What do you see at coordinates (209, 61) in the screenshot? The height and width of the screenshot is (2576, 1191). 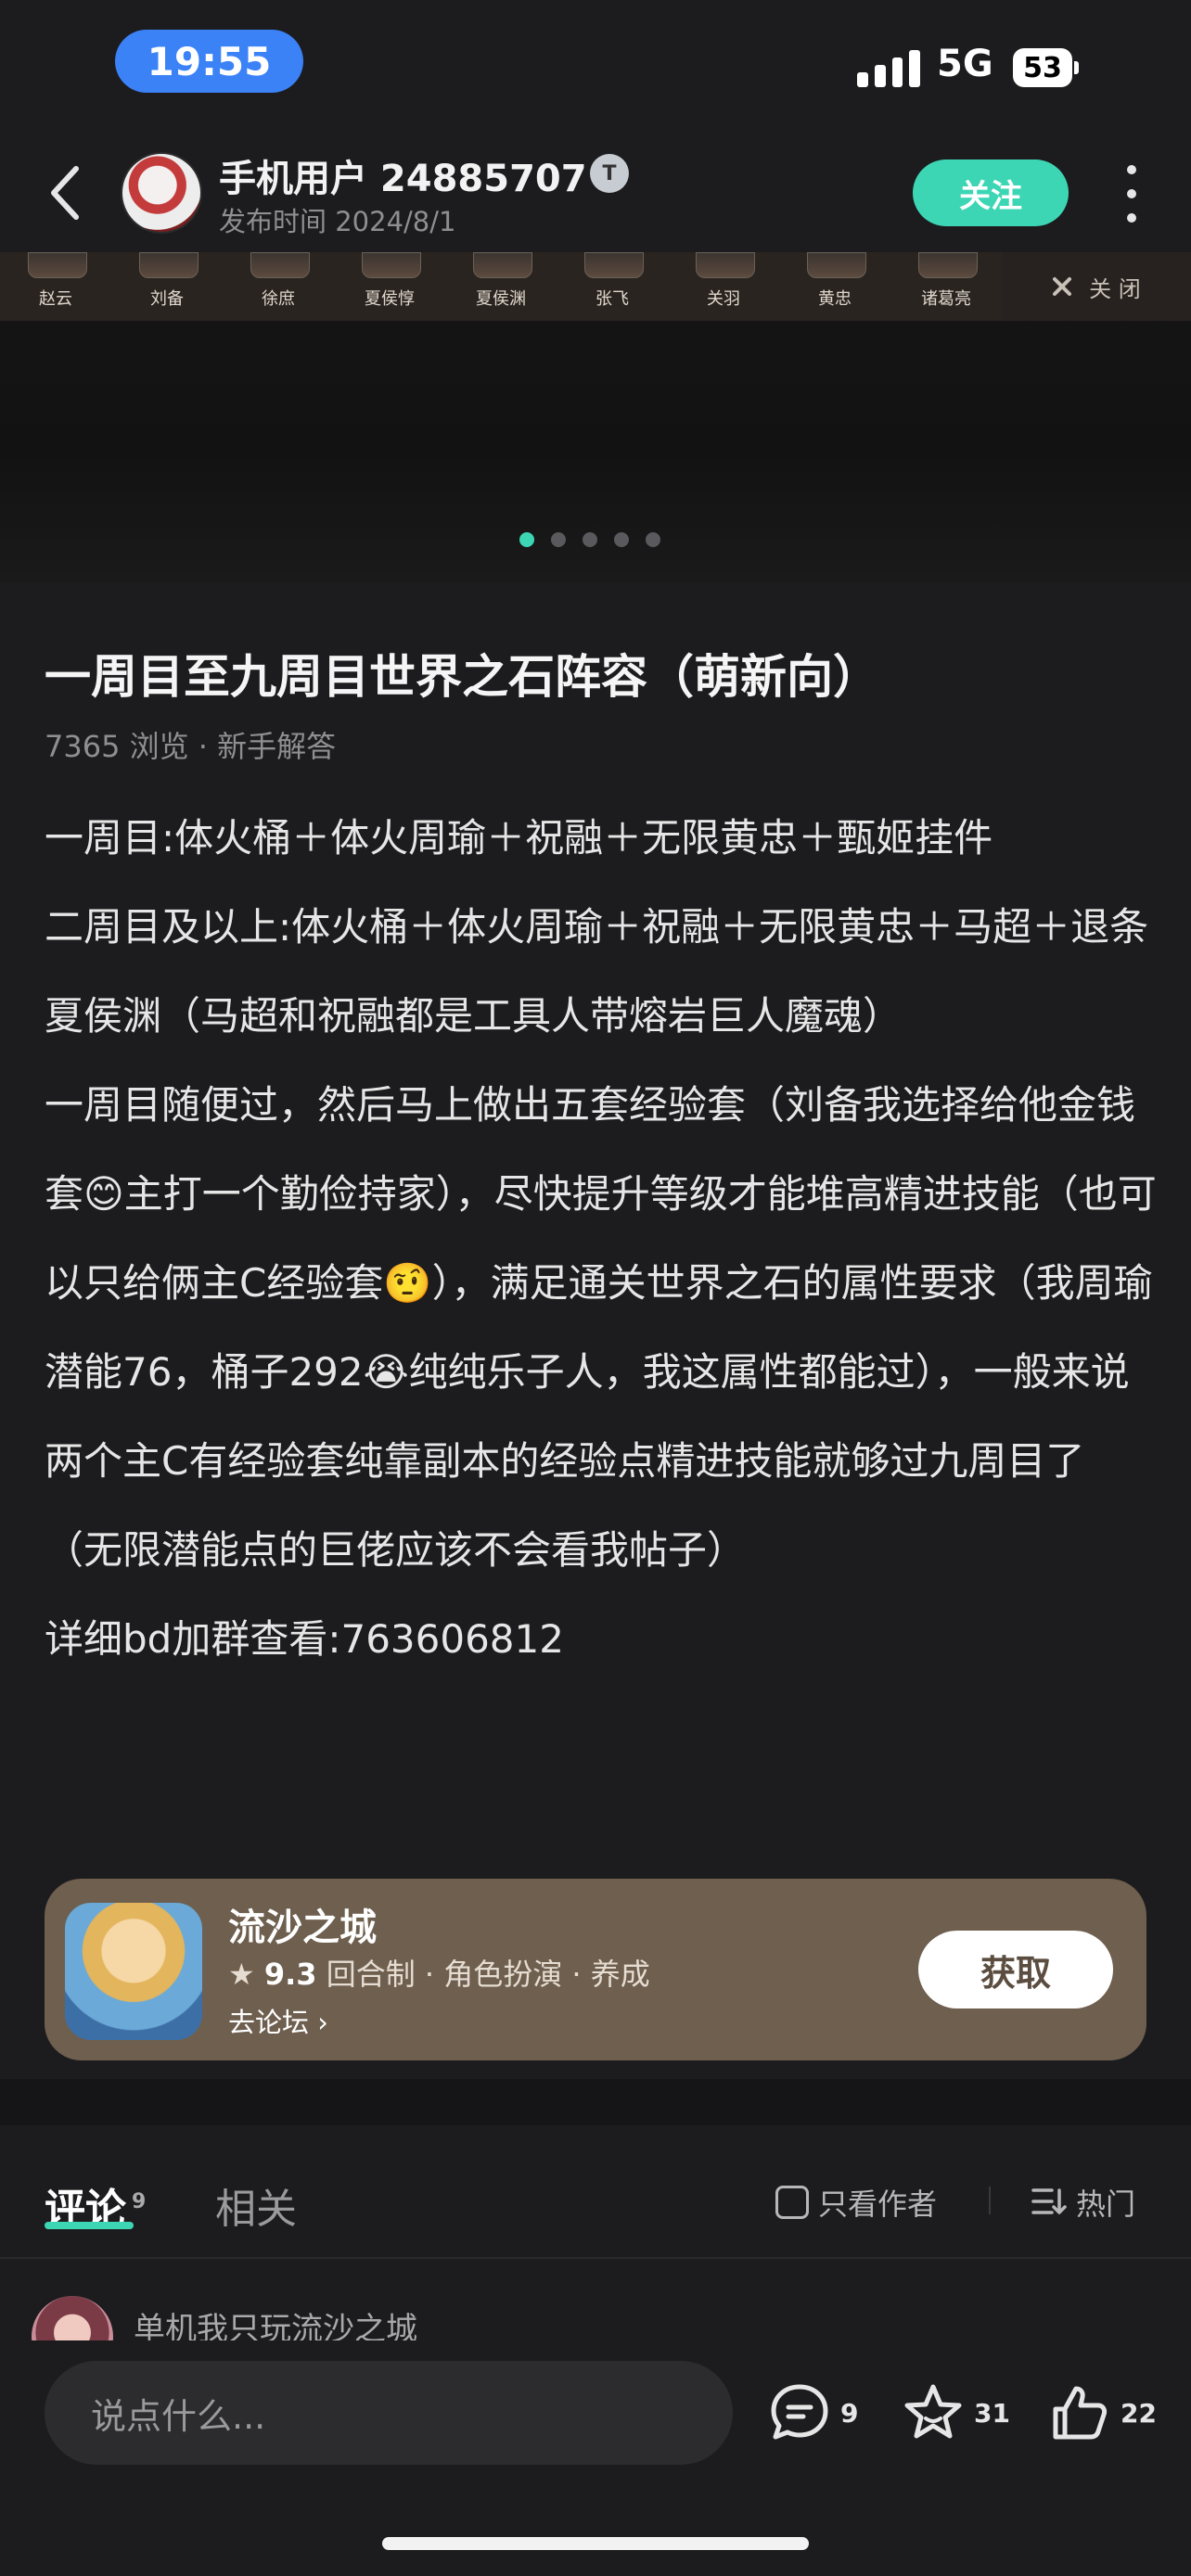 I see `status-time: 19:55` at bounding box center [209, 61].